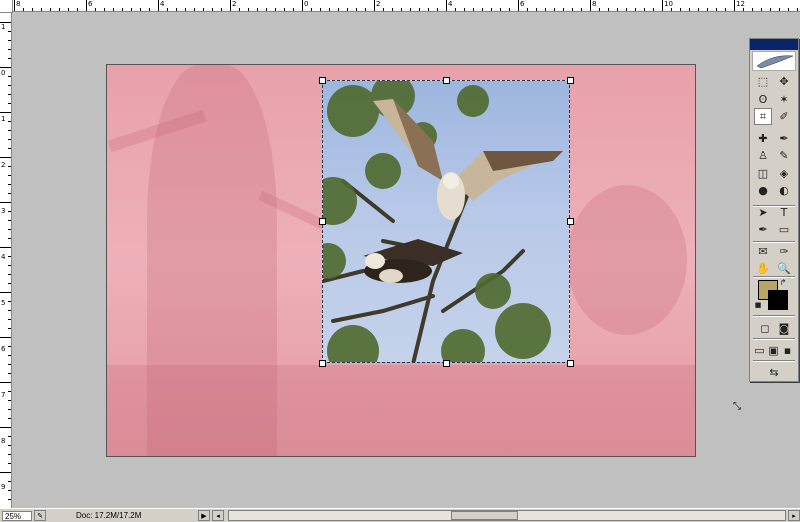  What do you see at coordinates (774, 210) in the screenshot?
I see `tools-palette: ⬚ ✥ ʘ ✶ ⌗ ✐ ✚ ✒ ♙ ✎ ◫ ◈ ● ◐ ➤ T ✒ ▭ ✉ ✑ ✋ 🔍 ↱ ■ ◻ ◙ ▭ ▣ ▪ ⇆` at bounding box center [774, 210].